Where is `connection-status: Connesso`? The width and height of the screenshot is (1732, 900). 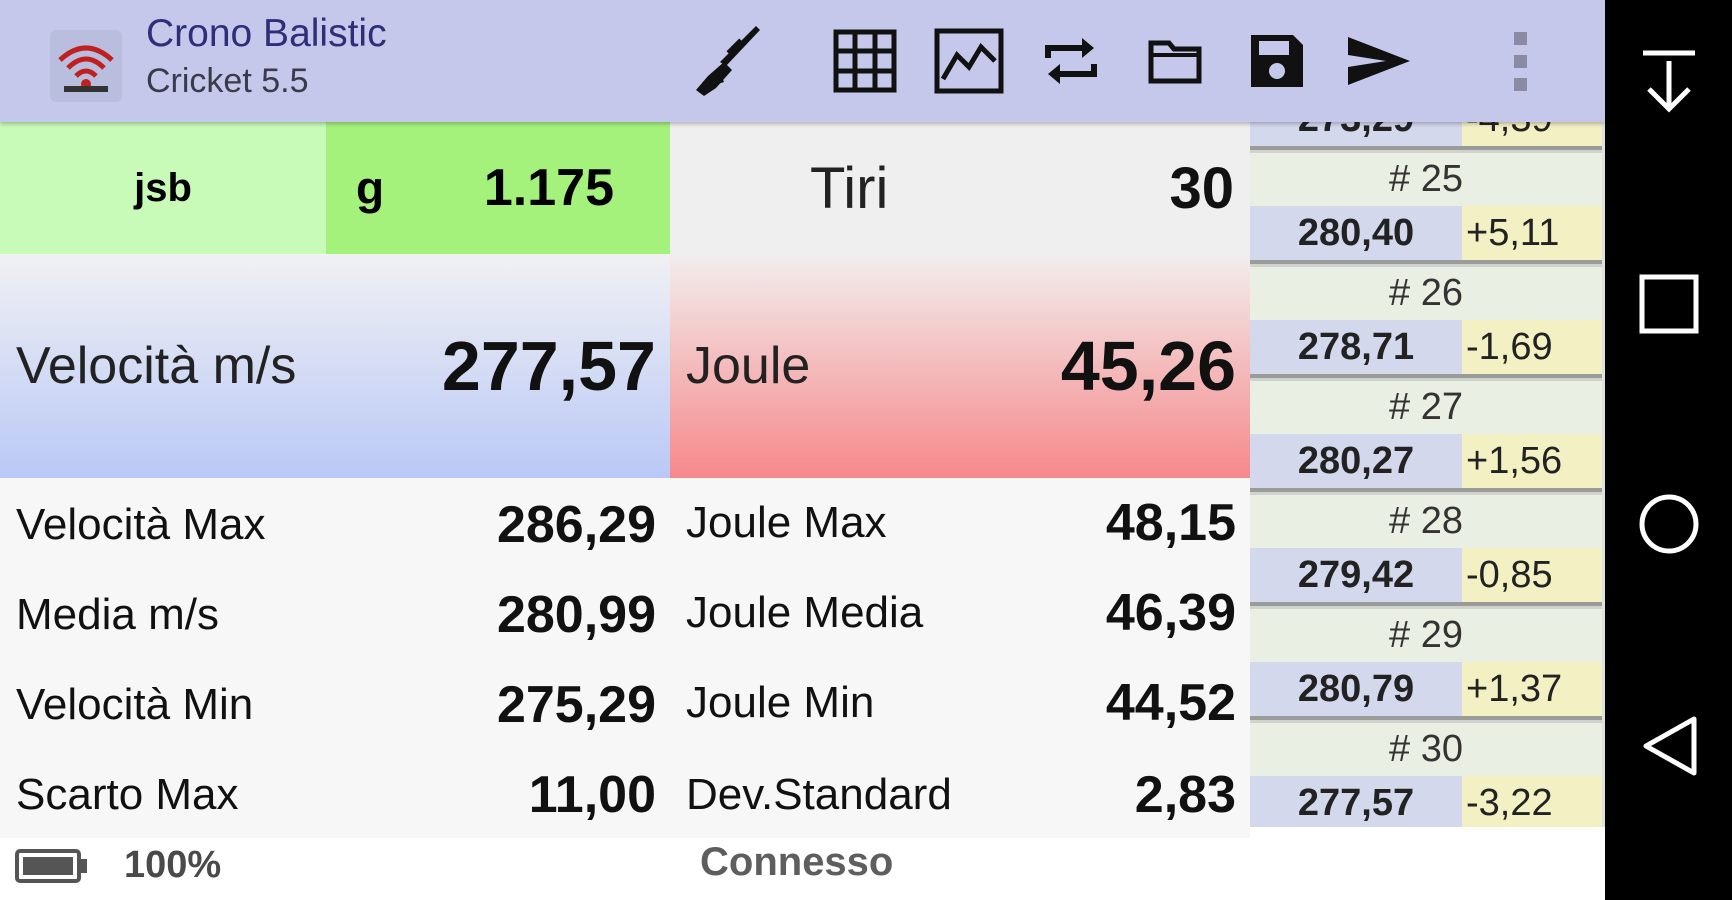 connection-status: Connesso is located at coordinates (797, 862).